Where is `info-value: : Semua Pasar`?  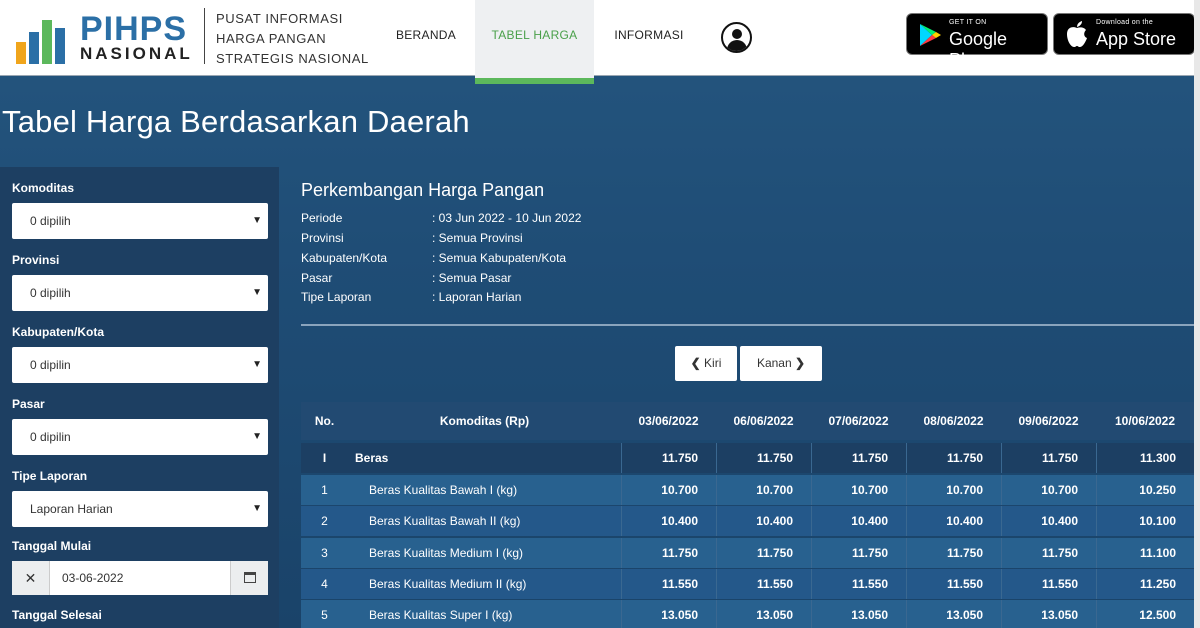 info-value: : Semua Pasar is located at coordinates (472, 278).